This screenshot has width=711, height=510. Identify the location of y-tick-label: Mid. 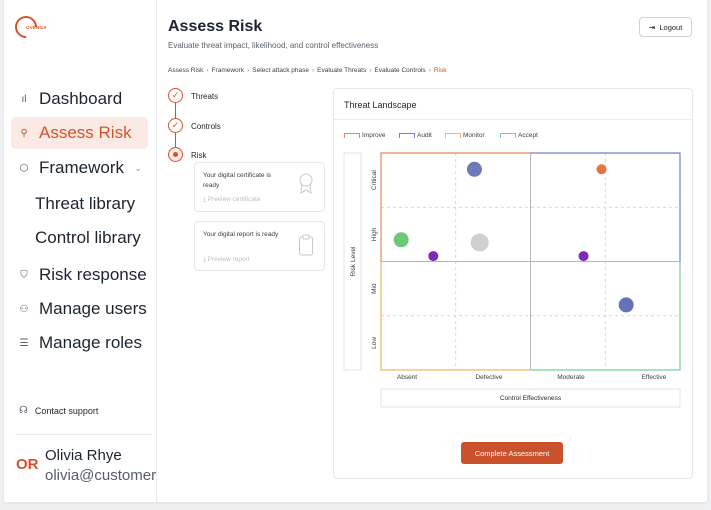
(374, 288).